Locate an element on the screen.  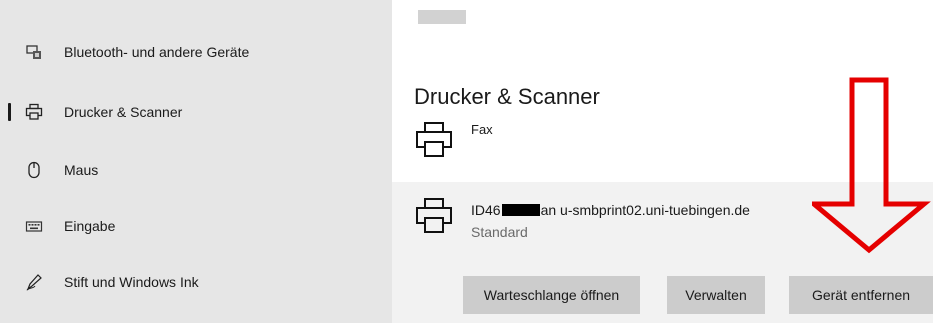
sidebar-item-label: Bluetooth- und andere Geräte is located at coordinates (157, 52).